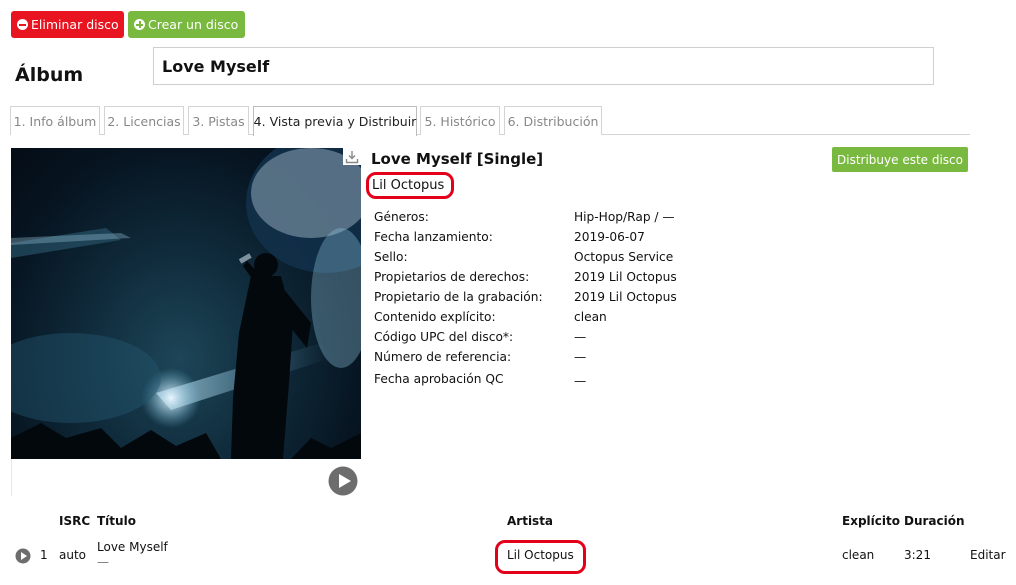  What do you see at coordinates (44, 555) in the screenshot?
I see `track-number: 1` at bounding box center [44, 555].